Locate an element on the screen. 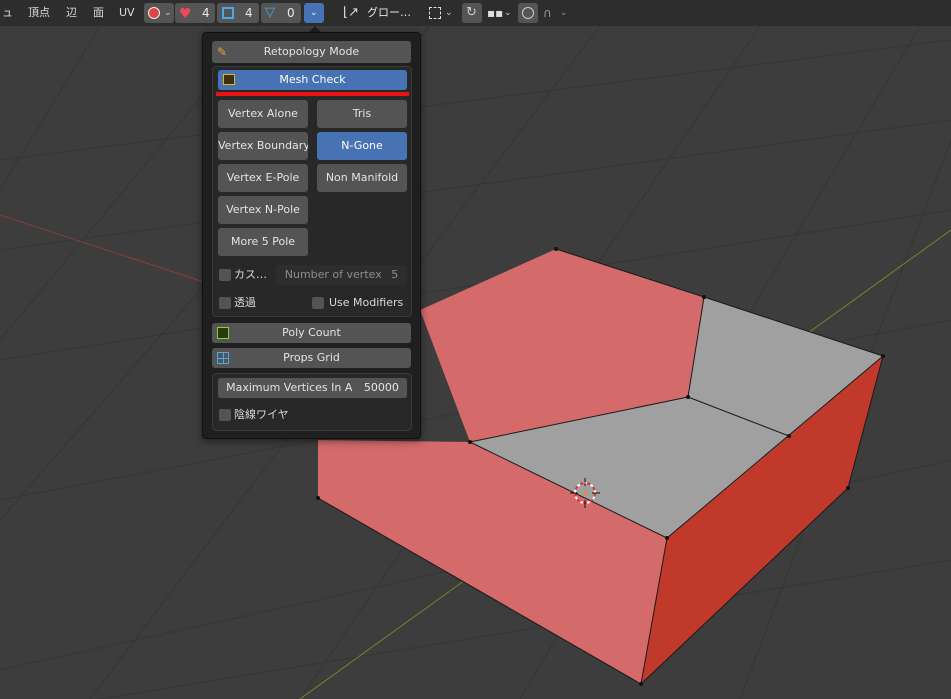 This screenshot has height=699, width=951. xray-checkbox is located at coordinates (225, 303).